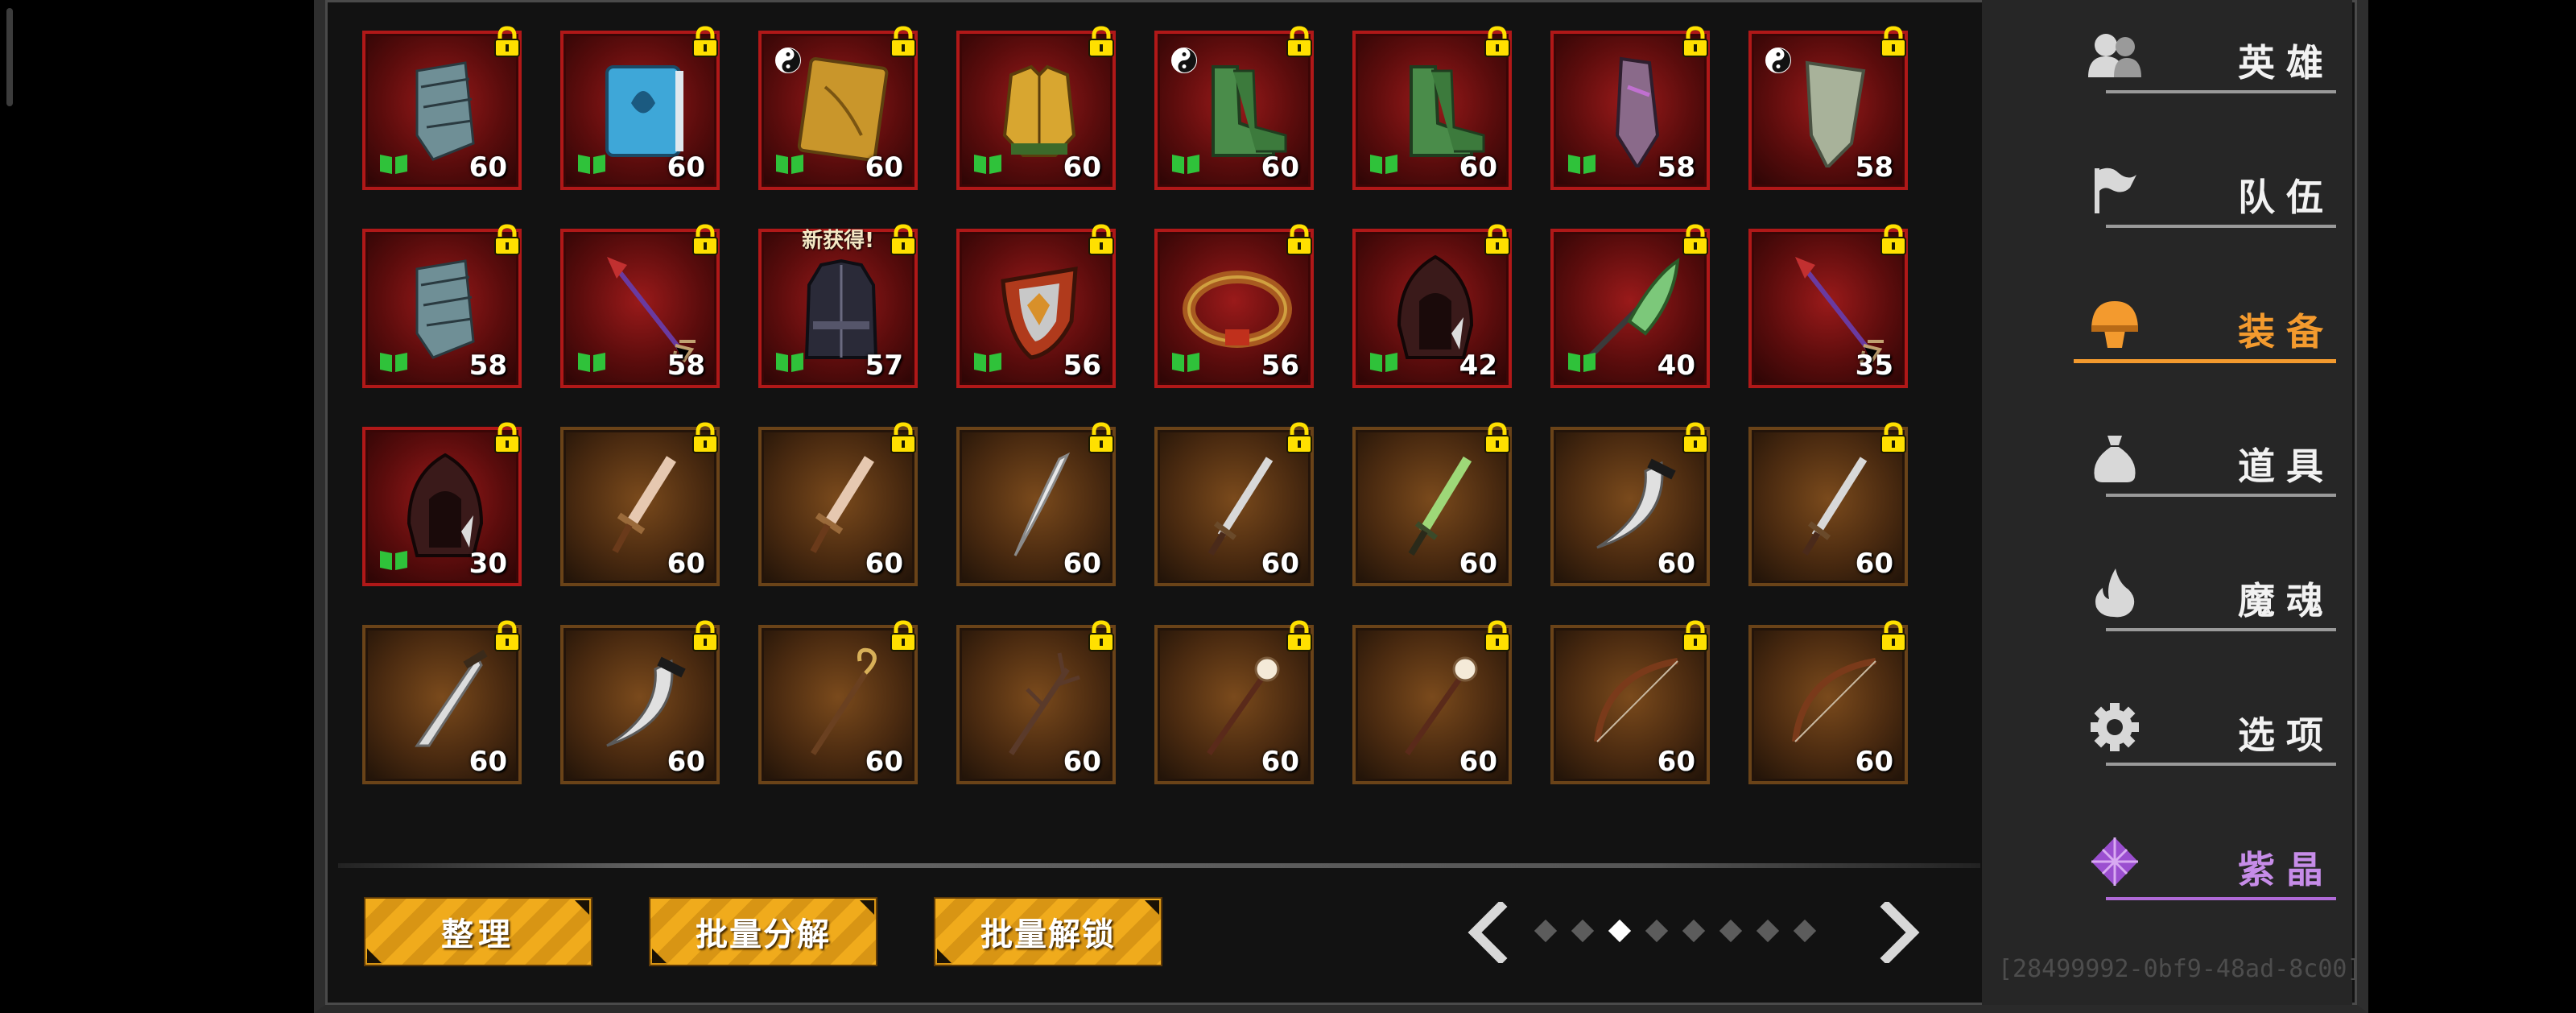 This screenshot has height=1013, width=2576. Describe the element at coordinates (1900, 933) in the screenshot. I see `next-page-icon` at that location.